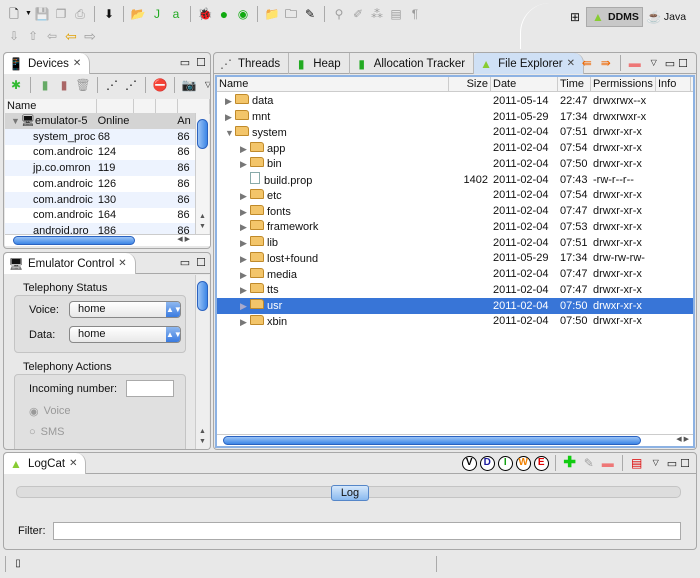 The width and height of the screenshot is (700, 578). Describe the element at coordinates (107, 240) in the screenshot. I see `devices-hscroll: ◀ ▶` at that location.